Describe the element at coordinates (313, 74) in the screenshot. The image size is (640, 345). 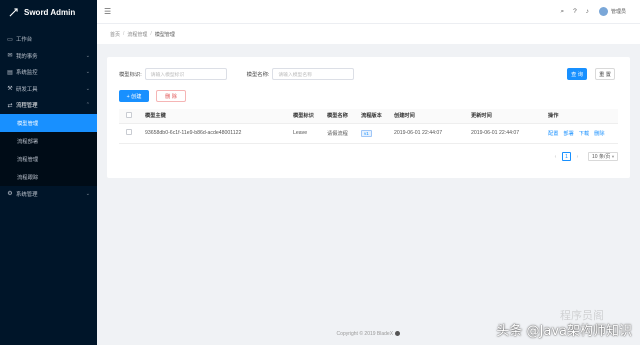
I see `model-name-input: 请输入模型名称` at that location.